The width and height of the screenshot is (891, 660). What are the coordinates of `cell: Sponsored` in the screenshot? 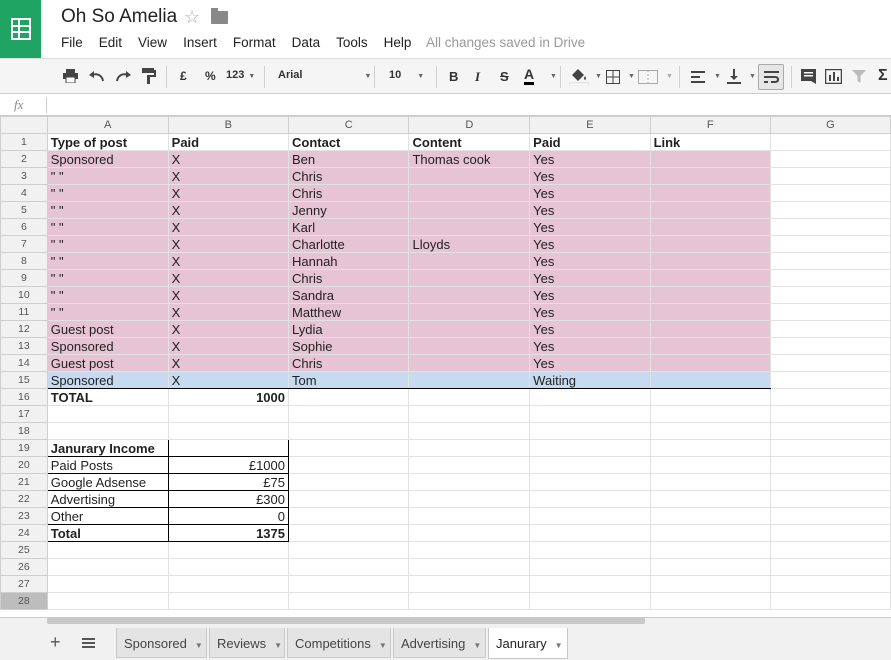 It's located at (107, 159).